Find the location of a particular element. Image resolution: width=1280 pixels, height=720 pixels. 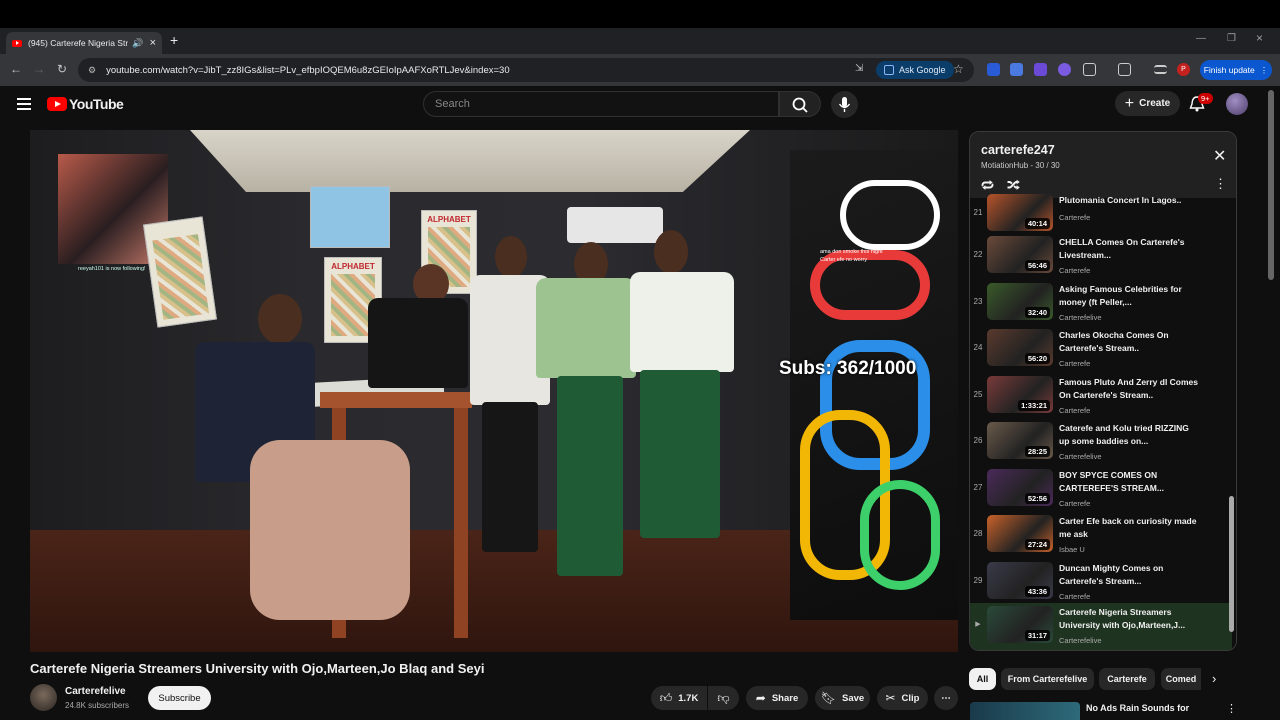

alphabet-label-2: ALPHABET is located at coordinates (449, 219).